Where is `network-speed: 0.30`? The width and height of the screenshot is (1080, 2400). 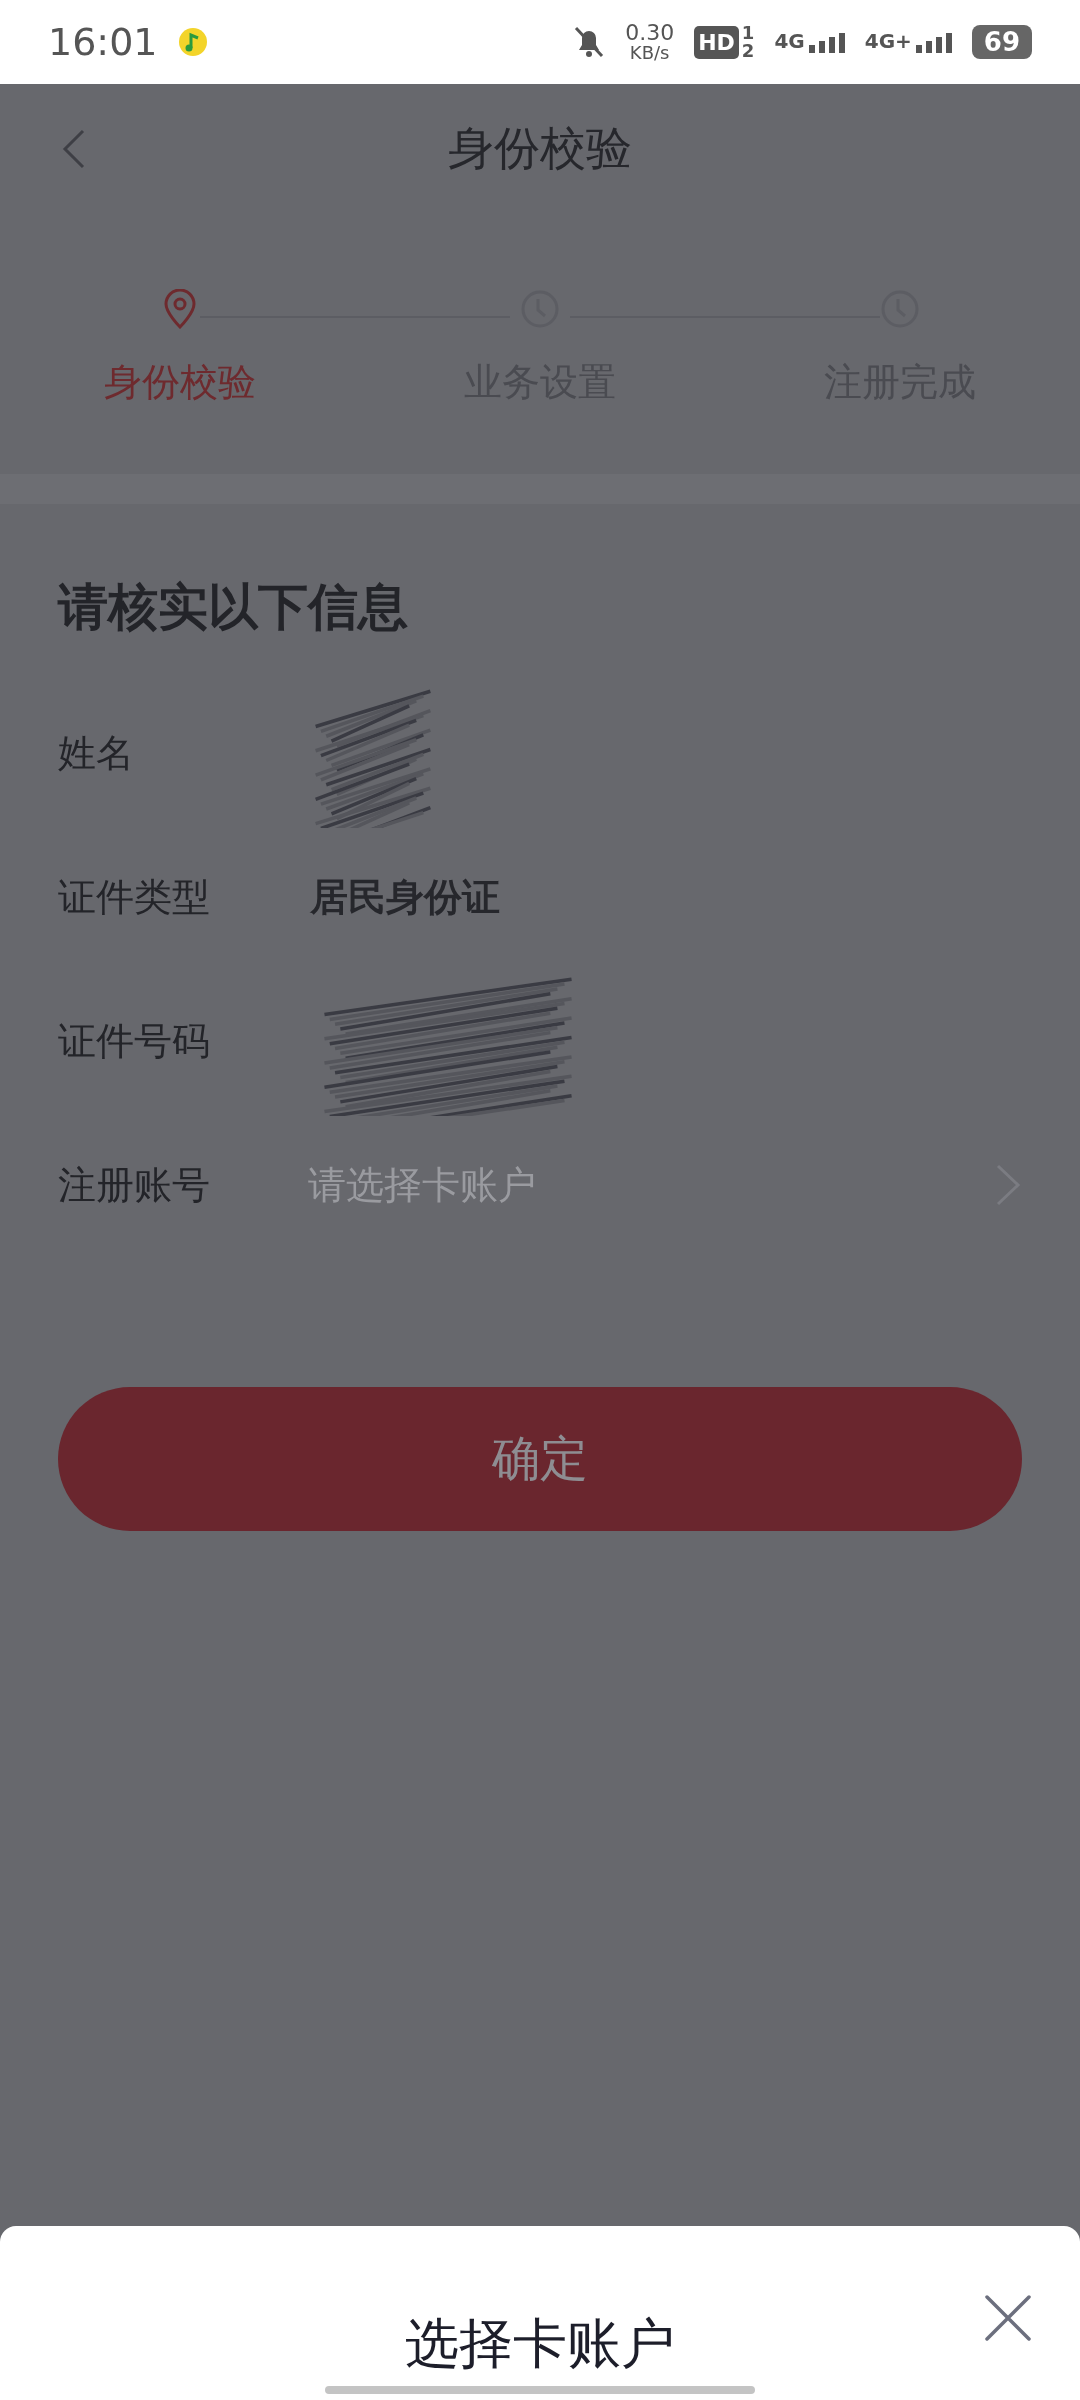
network-speed: 0.30 is located at coordinates (650, 33).